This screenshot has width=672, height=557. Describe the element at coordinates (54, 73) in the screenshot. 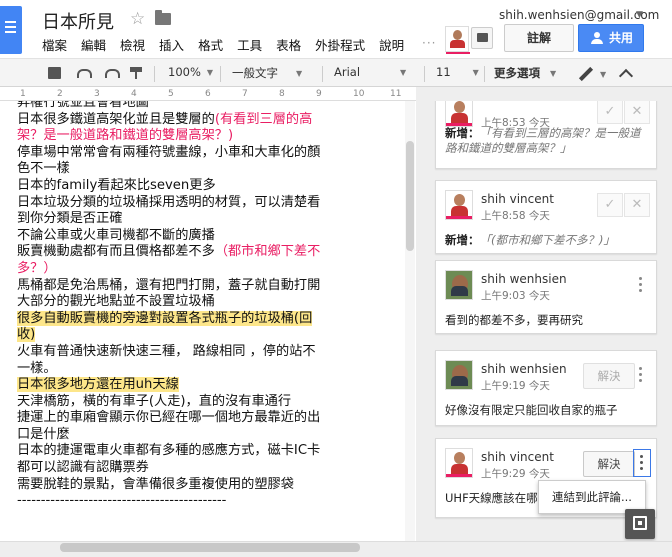

I see `print-icon` at that location.